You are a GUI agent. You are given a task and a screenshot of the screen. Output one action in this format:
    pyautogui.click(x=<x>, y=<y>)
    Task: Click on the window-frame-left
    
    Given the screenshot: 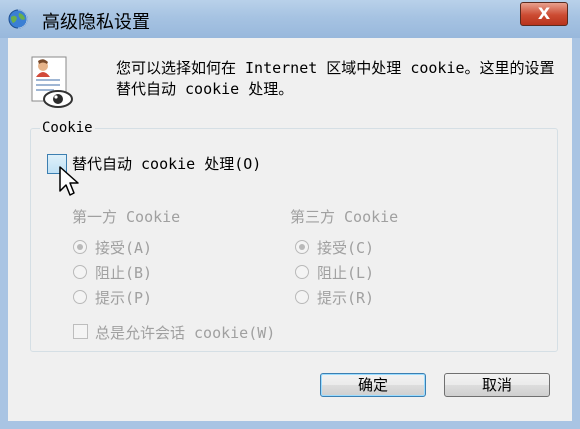 What is the action you would take?
    pyautogui.click(x=4, y=233)
    